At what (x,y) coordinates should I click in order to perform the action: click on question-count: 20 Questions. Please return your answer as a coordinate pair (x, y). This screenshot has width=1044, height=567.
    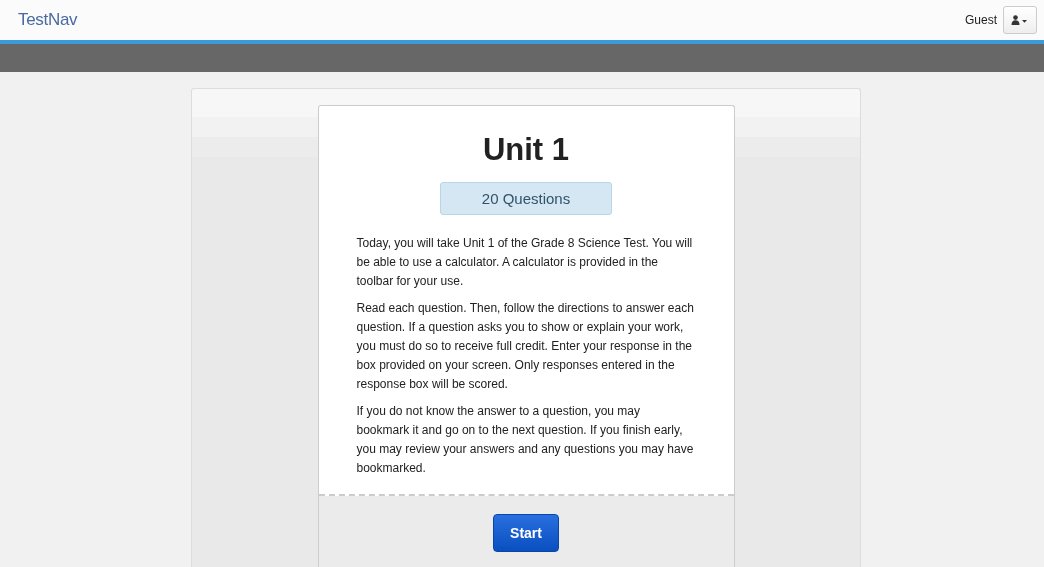
    Looking at the image, I should click on (526, 198).